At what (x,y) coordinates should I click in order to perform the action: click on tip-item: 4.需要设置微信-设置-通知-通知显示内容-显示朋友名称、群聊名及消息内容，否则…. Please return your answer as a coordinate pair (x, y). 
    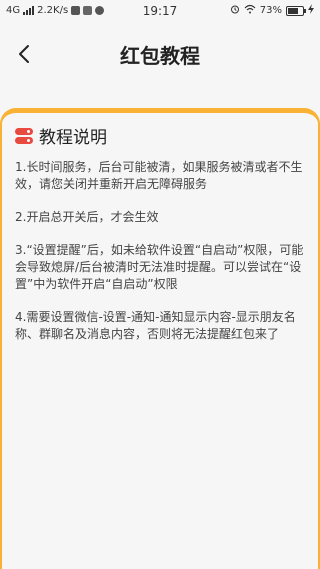
    Looking at the image, I should click on (155, 325).